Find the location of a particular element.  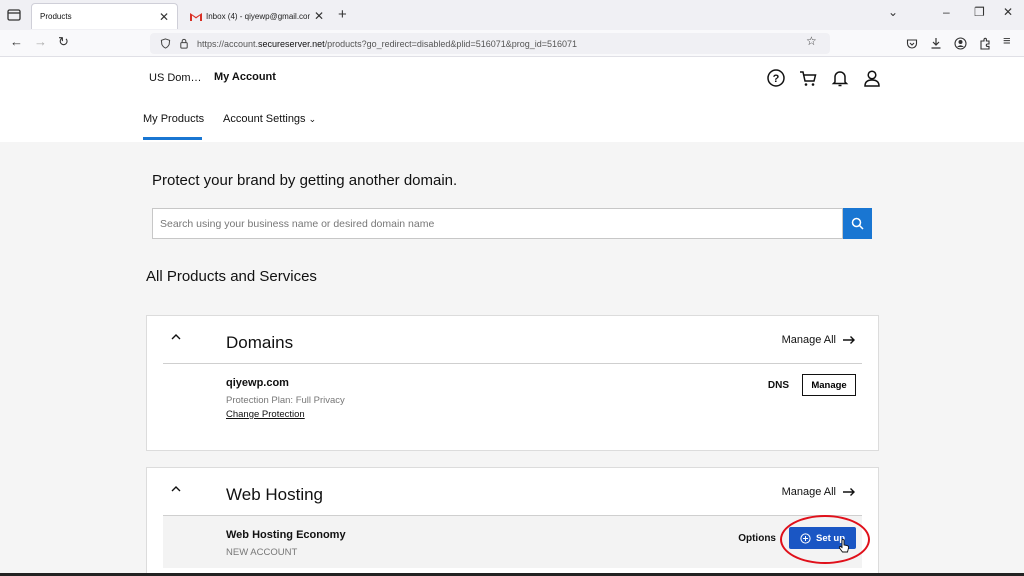

help-icon: ? is located at coordinates (776, 78).